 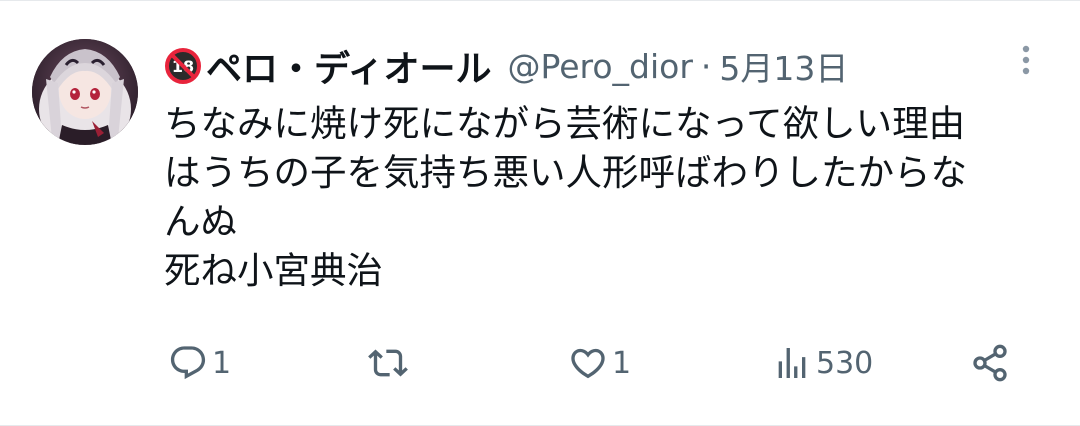 What do you see at coordinates (506, 66) in the screenshot?
I see `tweet-header: 18 ペロ・ディオール @Pero_dior · 5月13日` at bounding box center [506, 66].